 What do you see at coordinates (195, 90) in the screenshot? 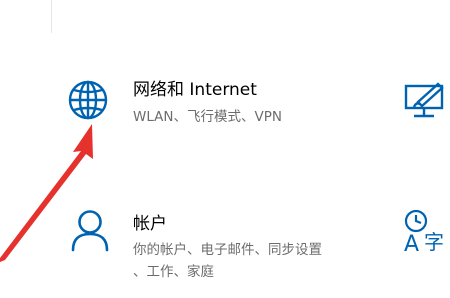
I see `tile-title: 网络和 Internet` at bounding box center [195, 90].